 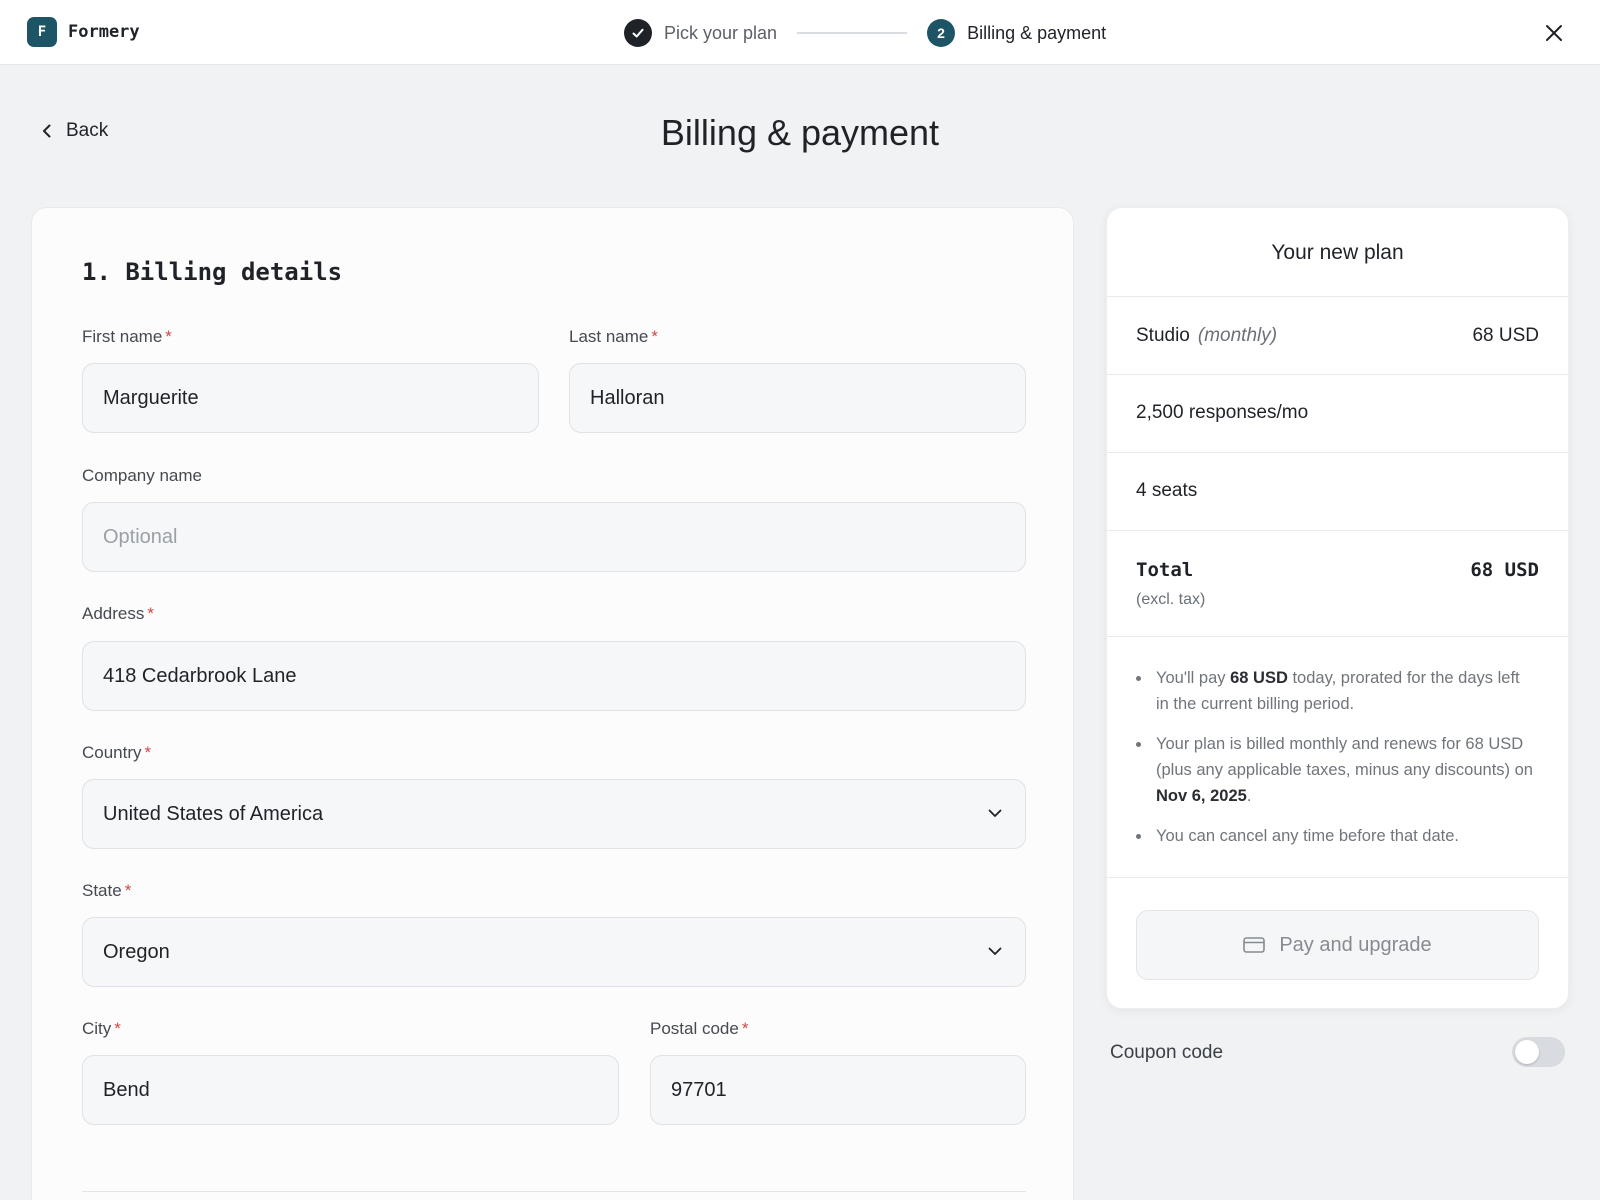 What do you see at coordinates (941, 33) in the screenshot?
I see `step-2-number: 2` at bounding box center [941, 33].